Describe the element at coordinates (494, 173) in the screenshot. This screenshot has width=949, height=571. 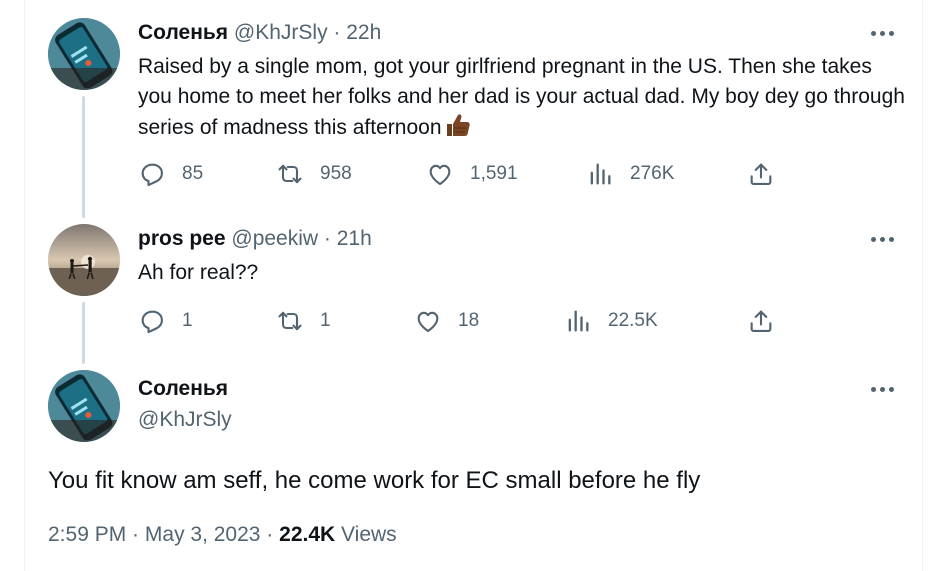
I see `like-count: 1,591` at that location.